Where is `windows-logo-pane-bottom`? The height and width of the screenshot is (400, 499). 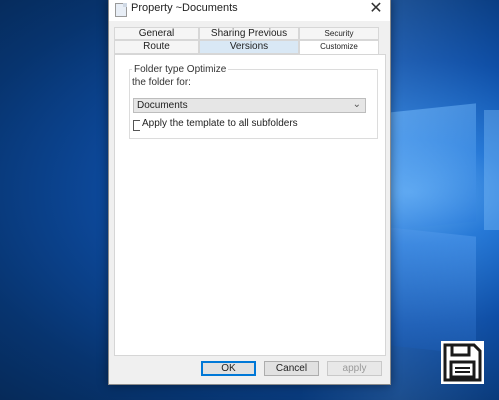
windows-logo-pane-bottom is located at coordinates (432, 291).